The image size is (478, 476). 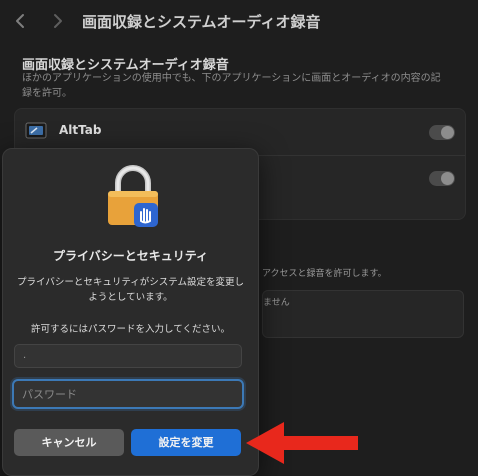 What do you see at coordinates (128, 394) in the screenshot?
I see `password-field` at bounding box center [128, 394].